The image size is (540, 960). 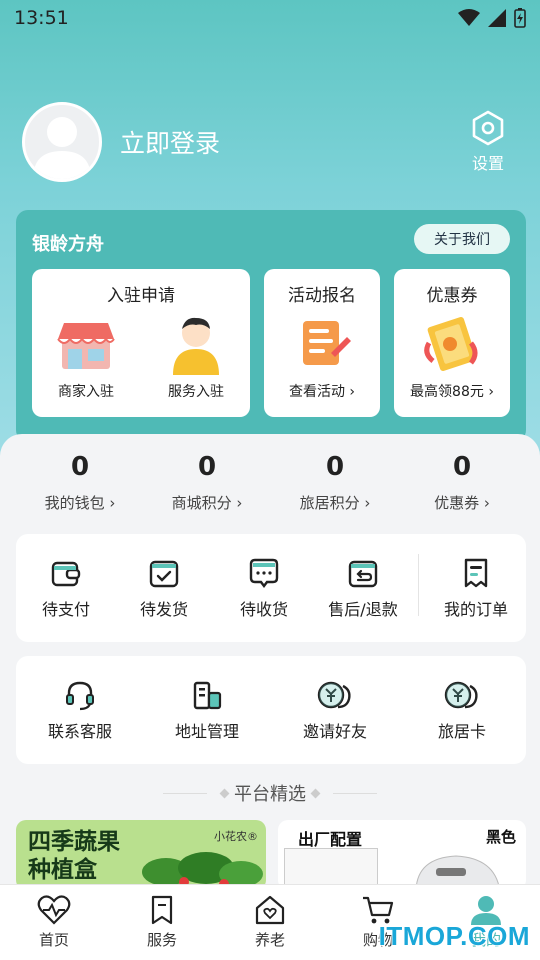 What do you see at coordinates (452, 296) in the screenshot?
I see `coupon-title: 优惠券` at bounding box center [452, 296].